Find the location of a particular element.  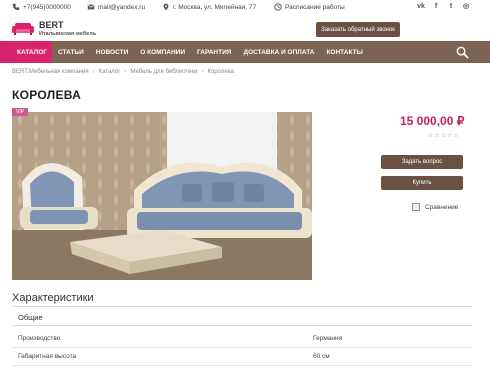

breadcrumb-catalog: Каталог is located at coordinates (110, 72).